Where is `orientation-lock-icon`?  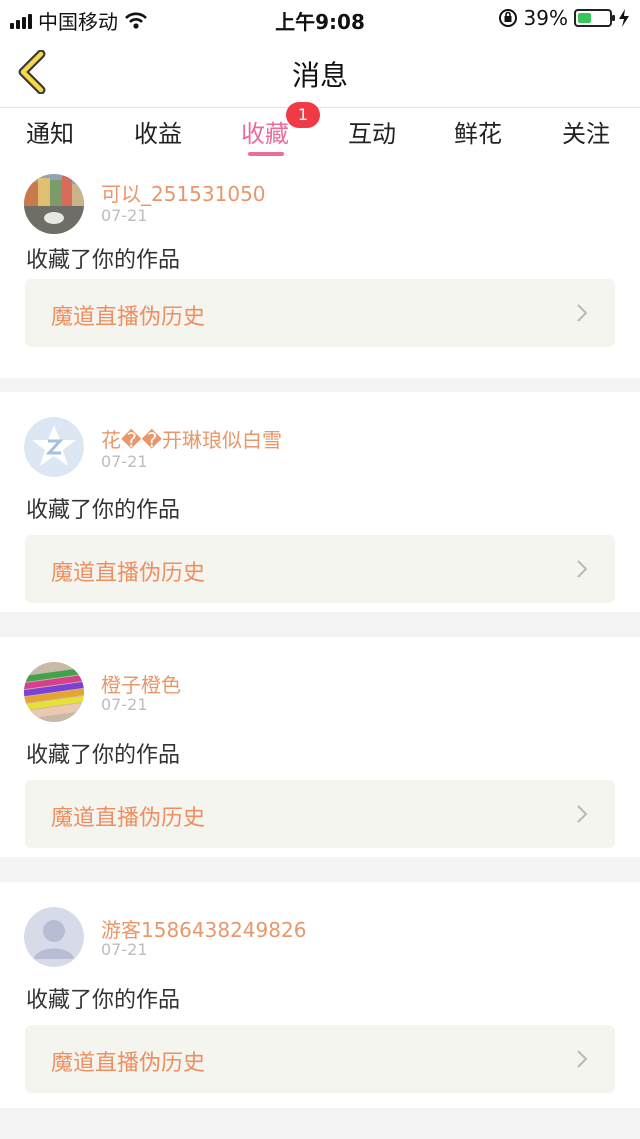
orientation-lock-icon is located at coordinates (507, 18).